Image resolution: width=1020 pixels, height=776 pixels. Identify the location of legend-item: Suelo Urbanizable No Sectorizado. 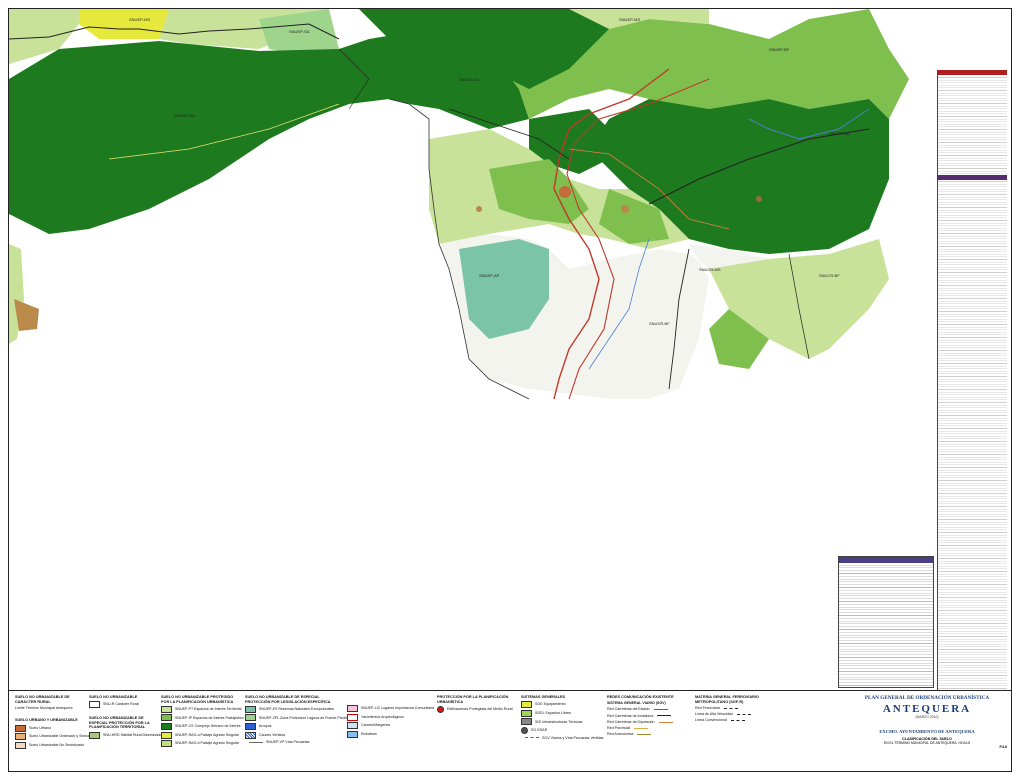
(49, 745).